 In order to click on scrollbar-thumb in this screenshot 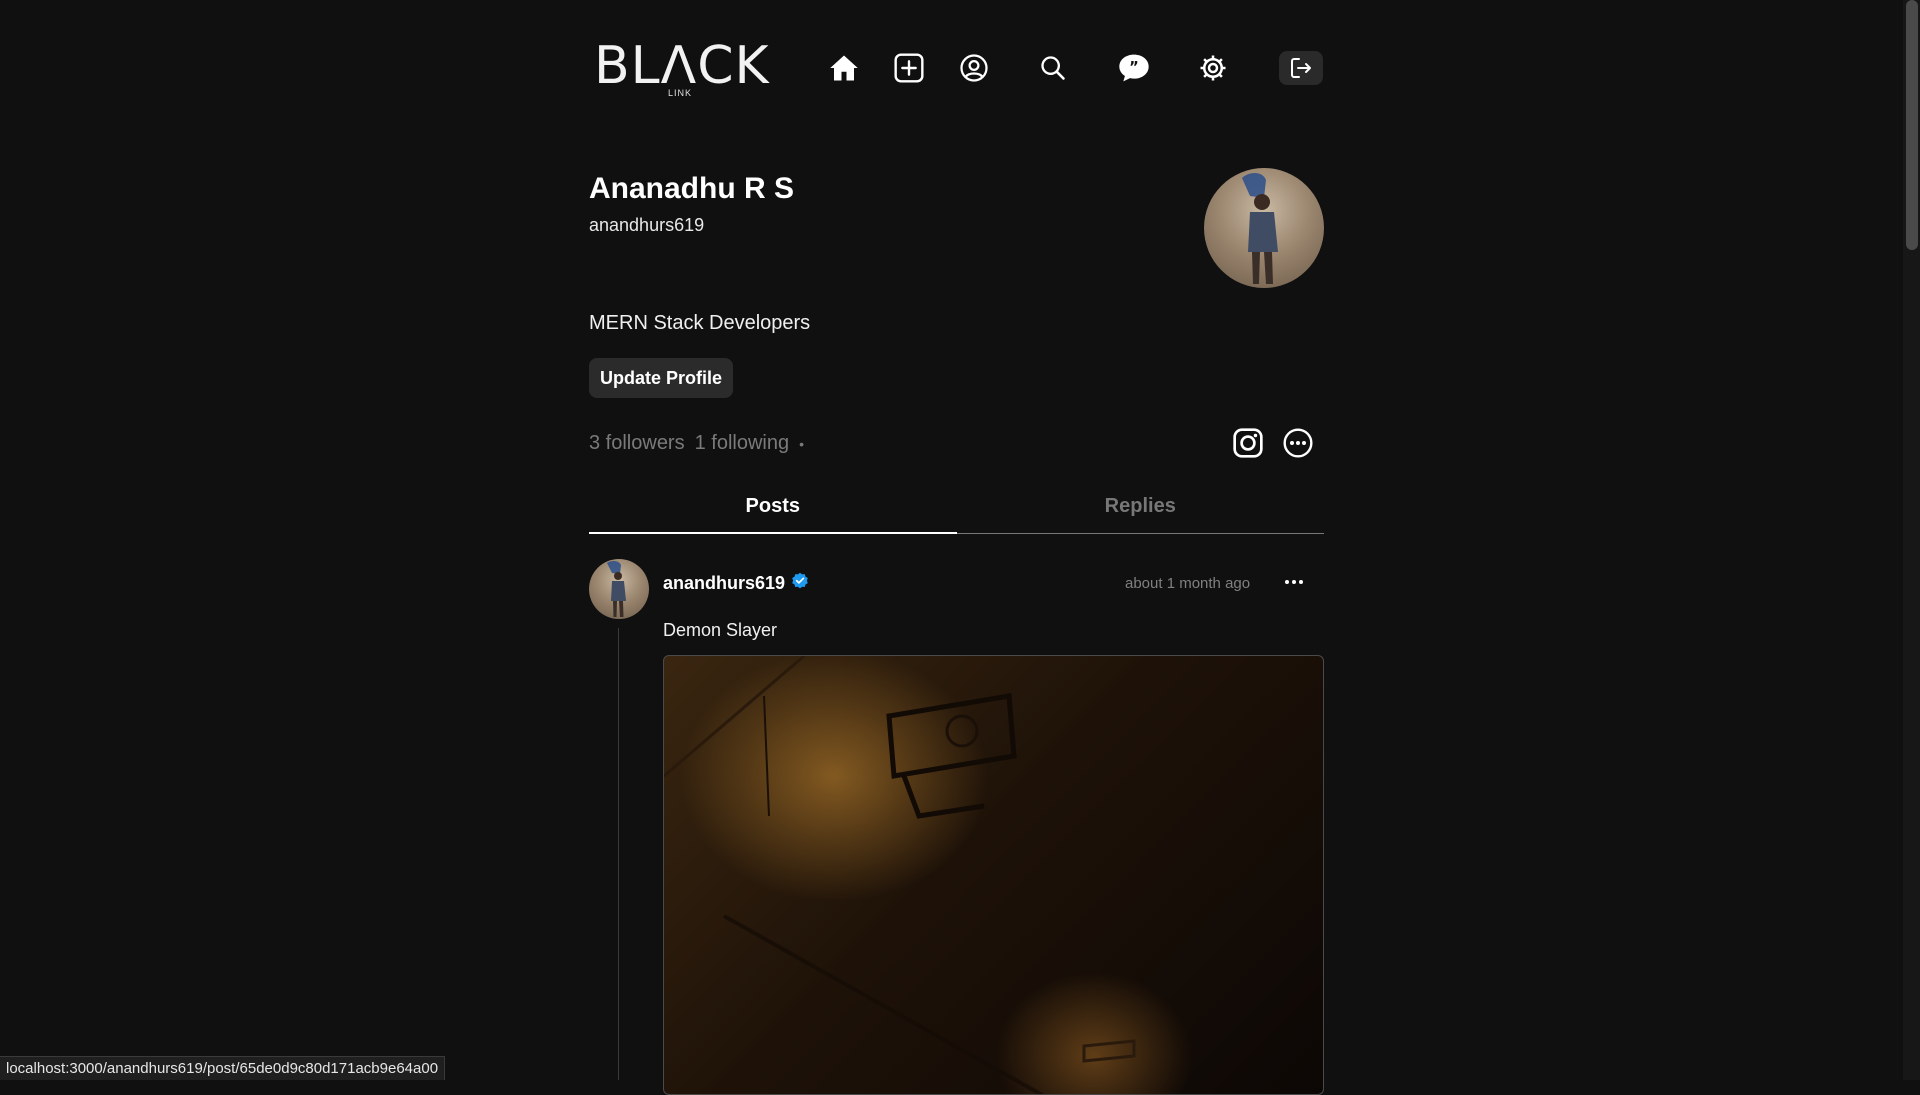, I will do `click(1912, 125)`.